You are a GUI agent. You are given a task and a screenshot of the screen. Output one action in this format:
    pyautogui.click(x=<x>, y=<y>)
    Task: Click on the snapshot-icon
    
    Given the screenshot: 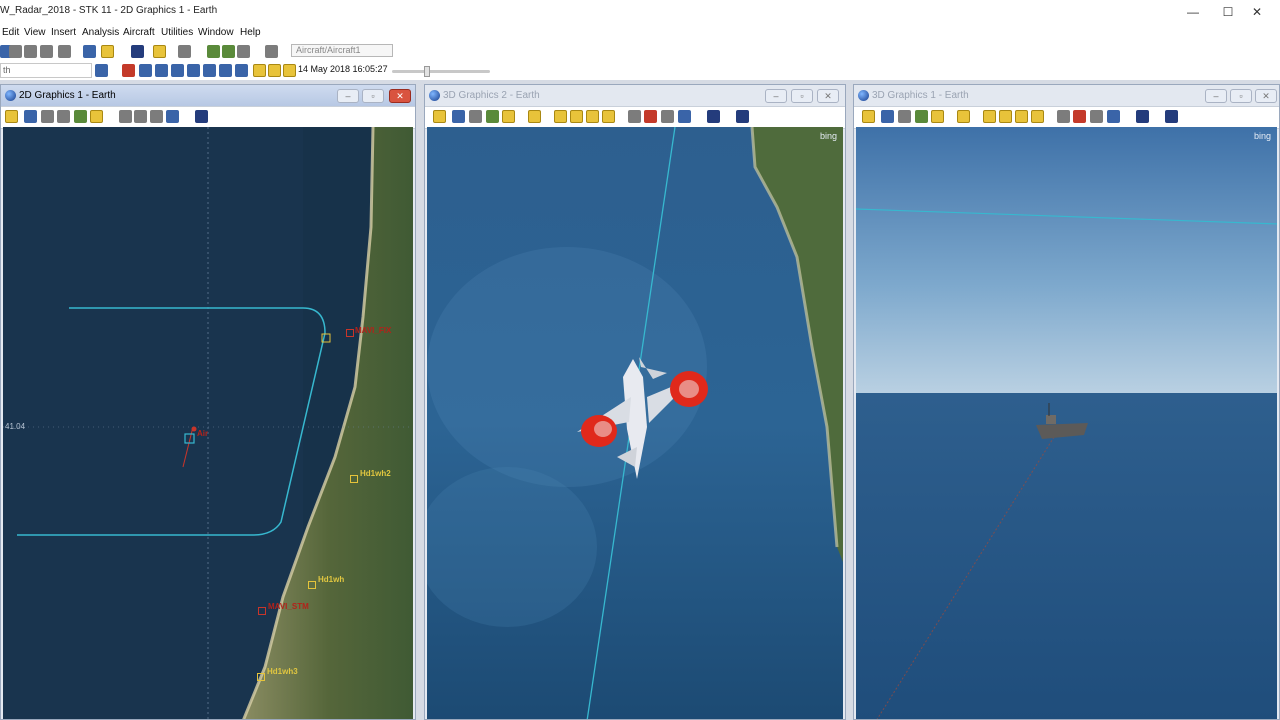 What is the action you would take?
    pyautogui.click(x=156, y=116)
    